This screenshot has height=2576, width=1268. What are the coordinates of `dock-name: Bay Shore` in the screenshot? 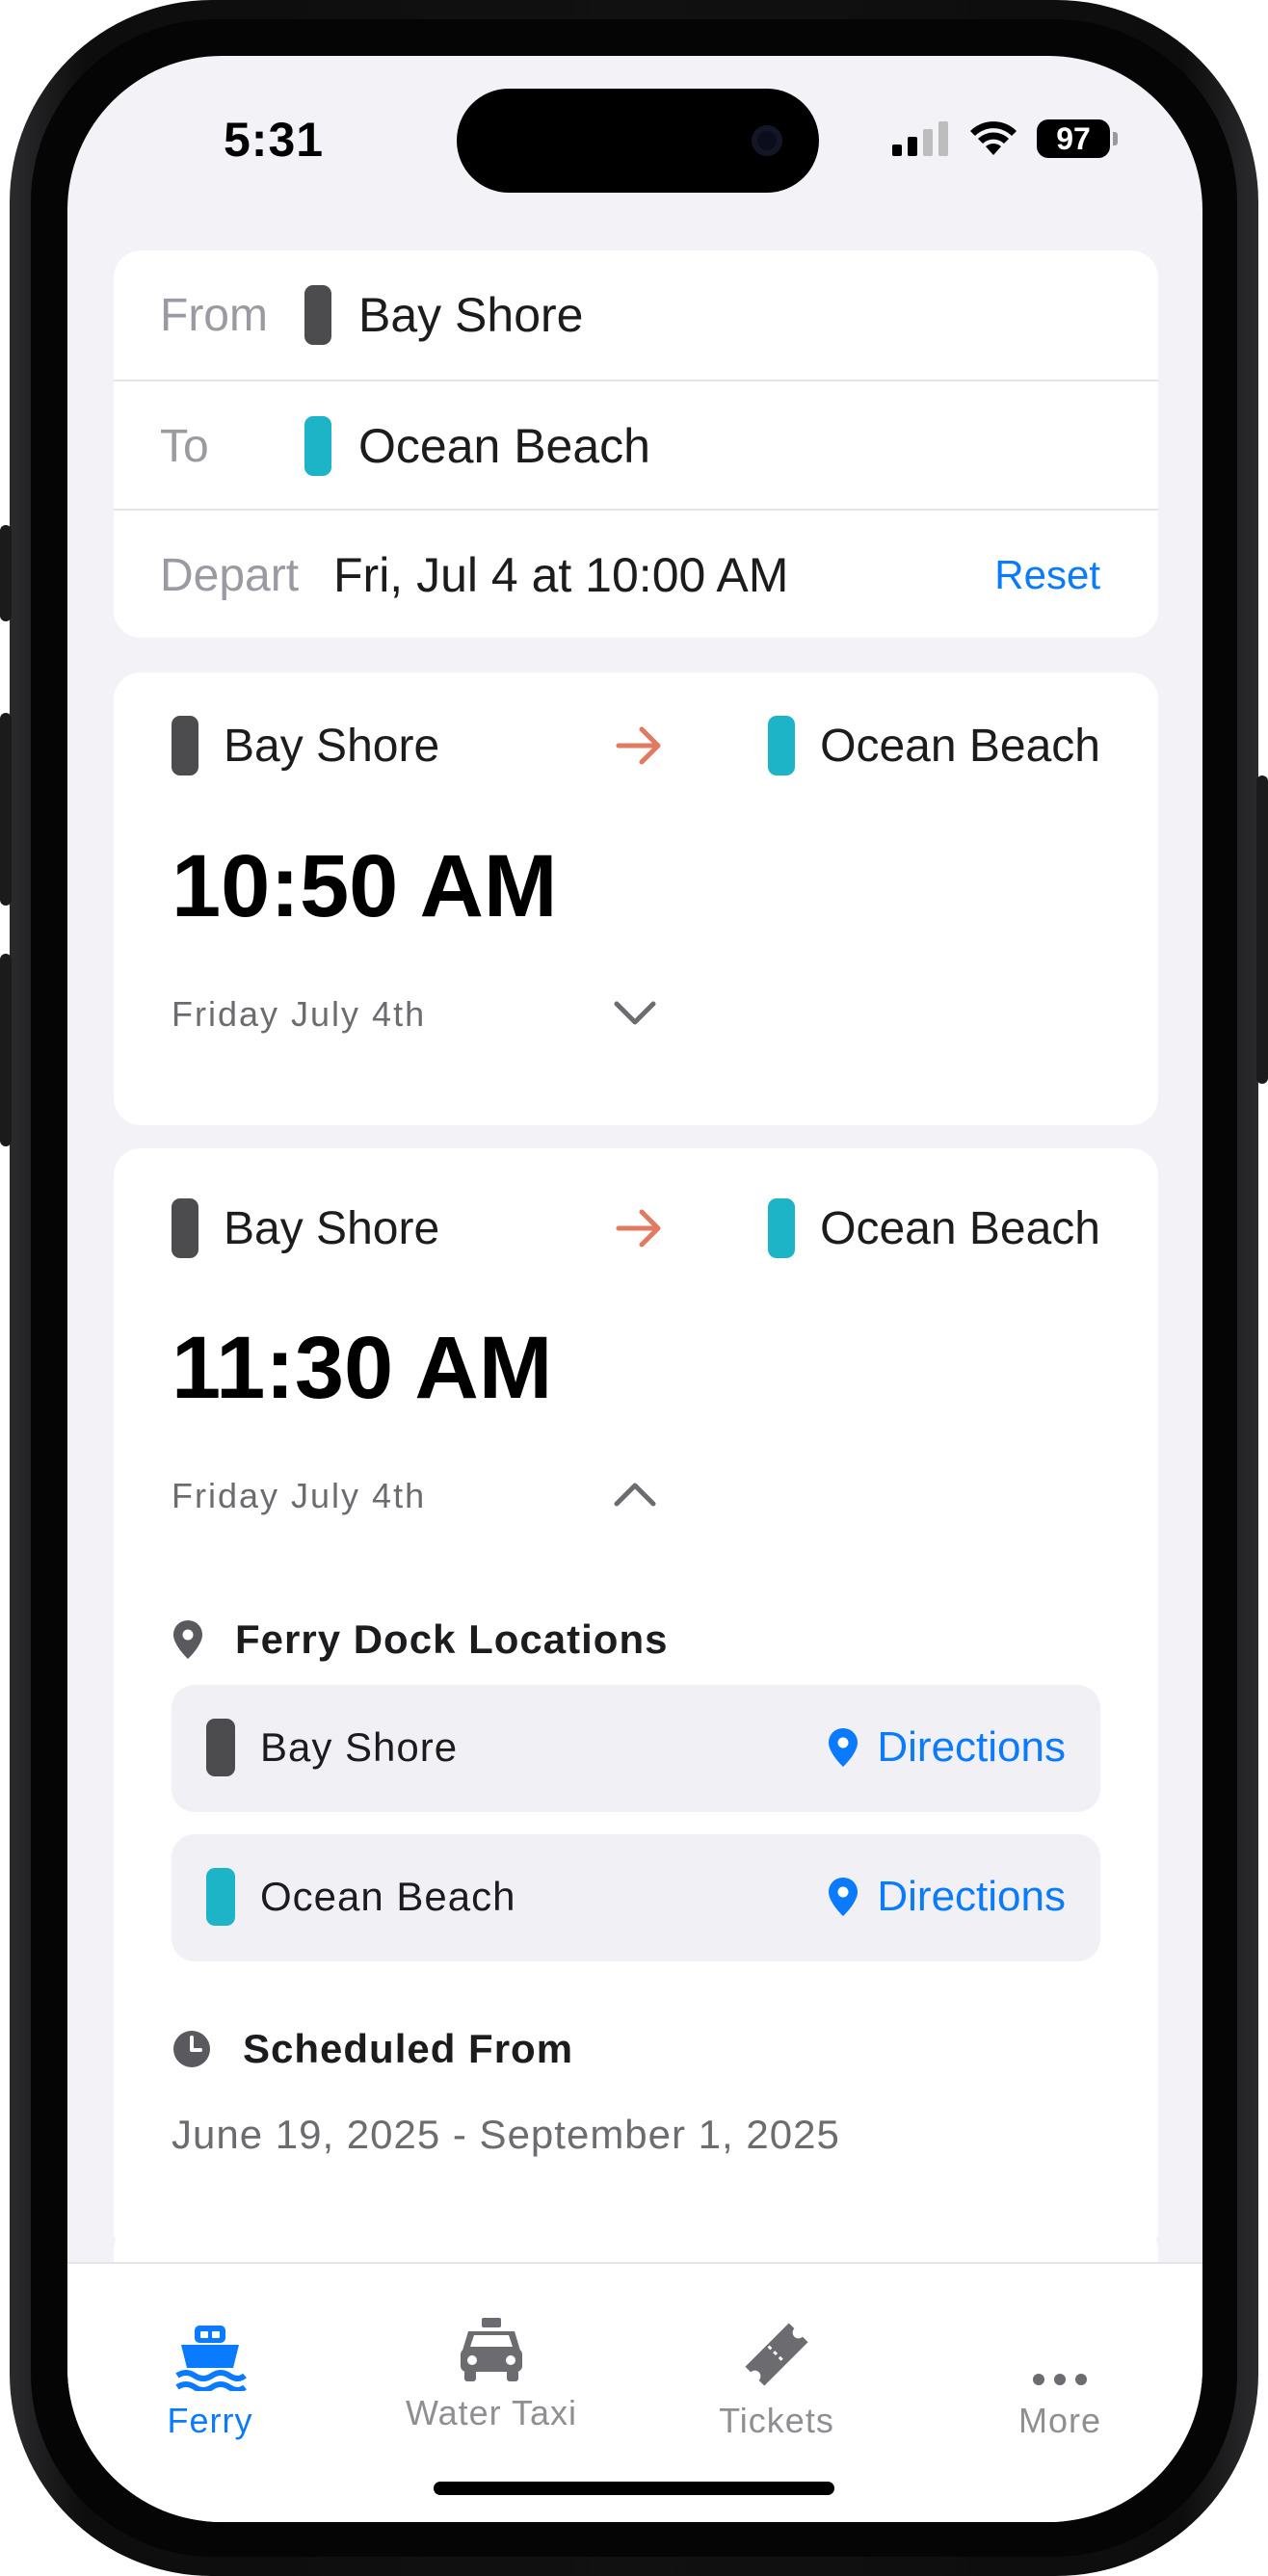 It's located at (332, 1748).